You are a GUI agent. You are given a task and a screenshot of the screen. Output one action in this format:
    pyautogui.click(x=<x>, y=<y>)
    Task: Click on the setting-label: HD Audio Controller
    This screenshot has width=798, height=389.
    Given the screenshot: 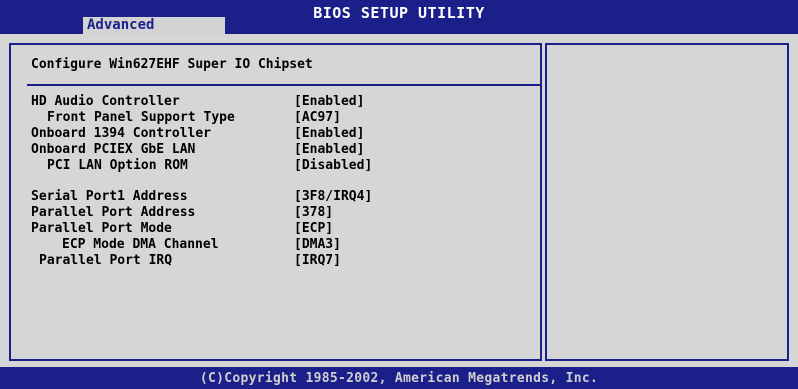 What is the action you would take?
    pyautogui.click(x=105, y=101)
    